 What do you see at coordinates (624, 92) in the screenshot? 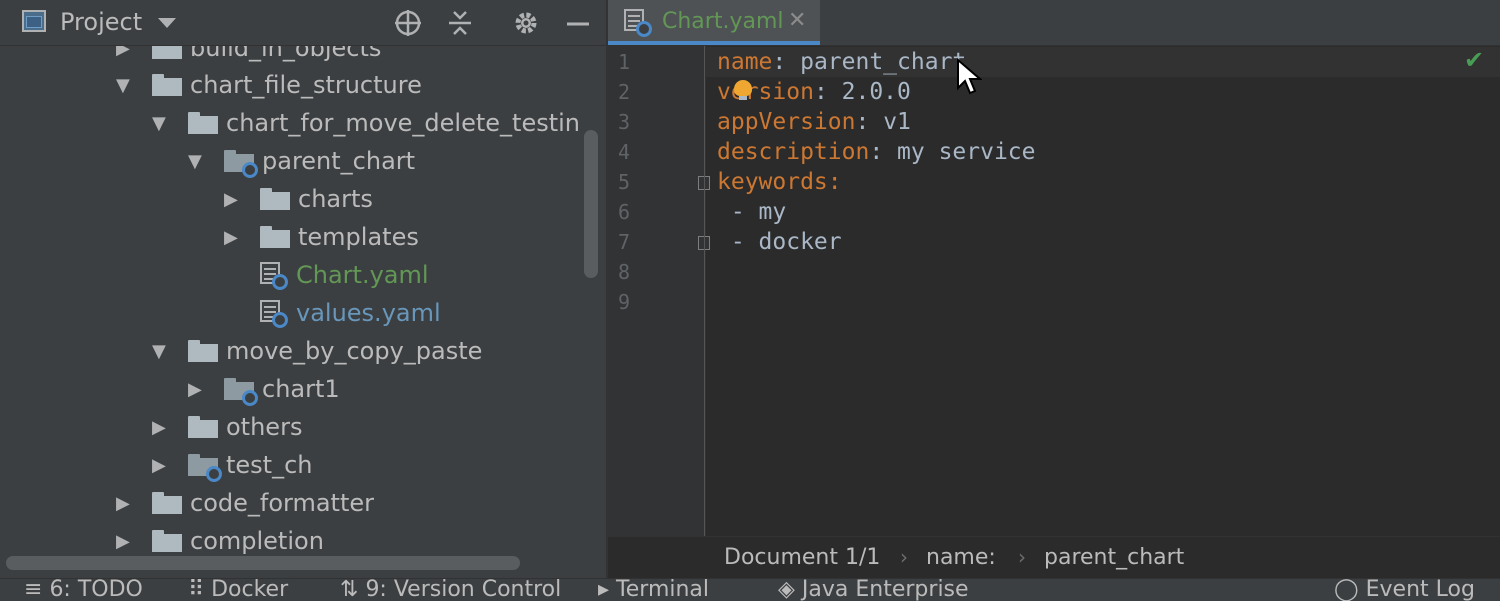
I see `line-number: 2` at bounding box center [624, 92].